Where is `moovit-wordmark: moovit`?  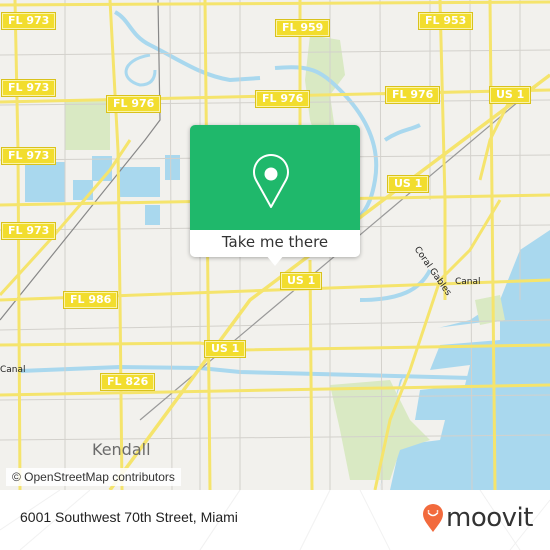 moovit-wordmark: moovit is located at coordinates (489, 518).